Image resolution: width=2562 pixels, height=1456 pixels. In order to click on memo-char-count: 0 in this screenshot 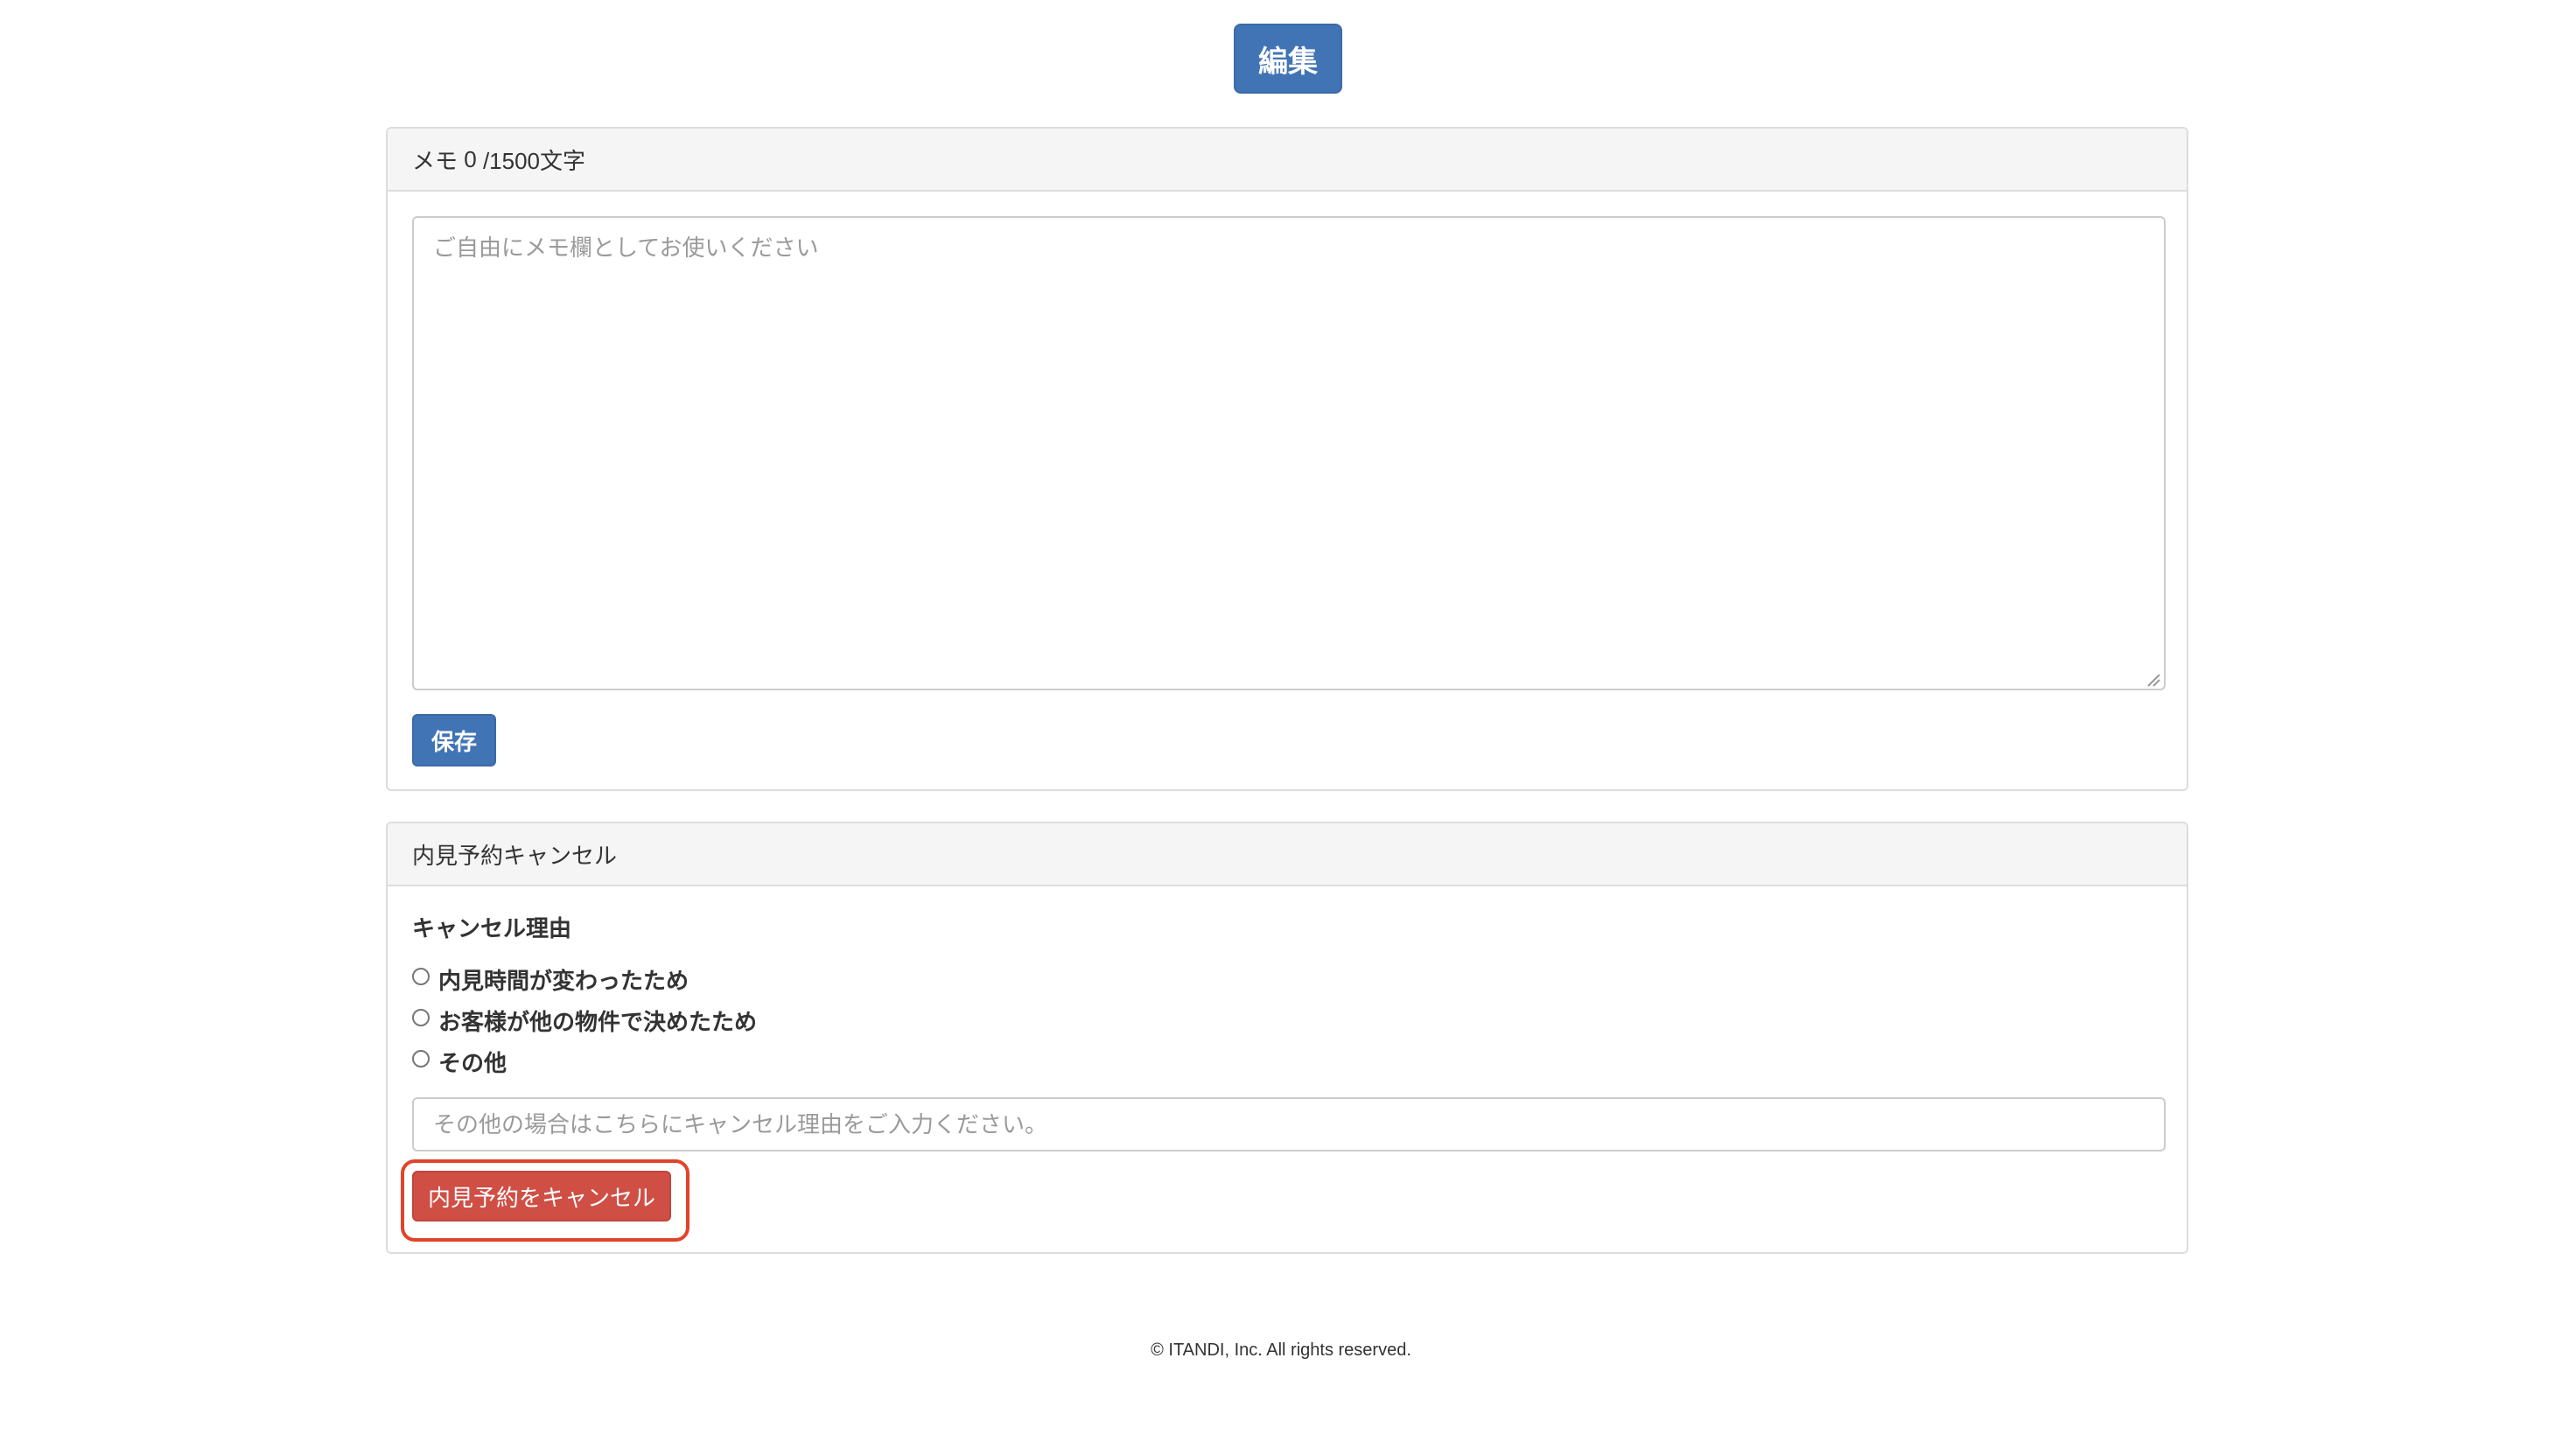, I will do `click(470, 158)`.